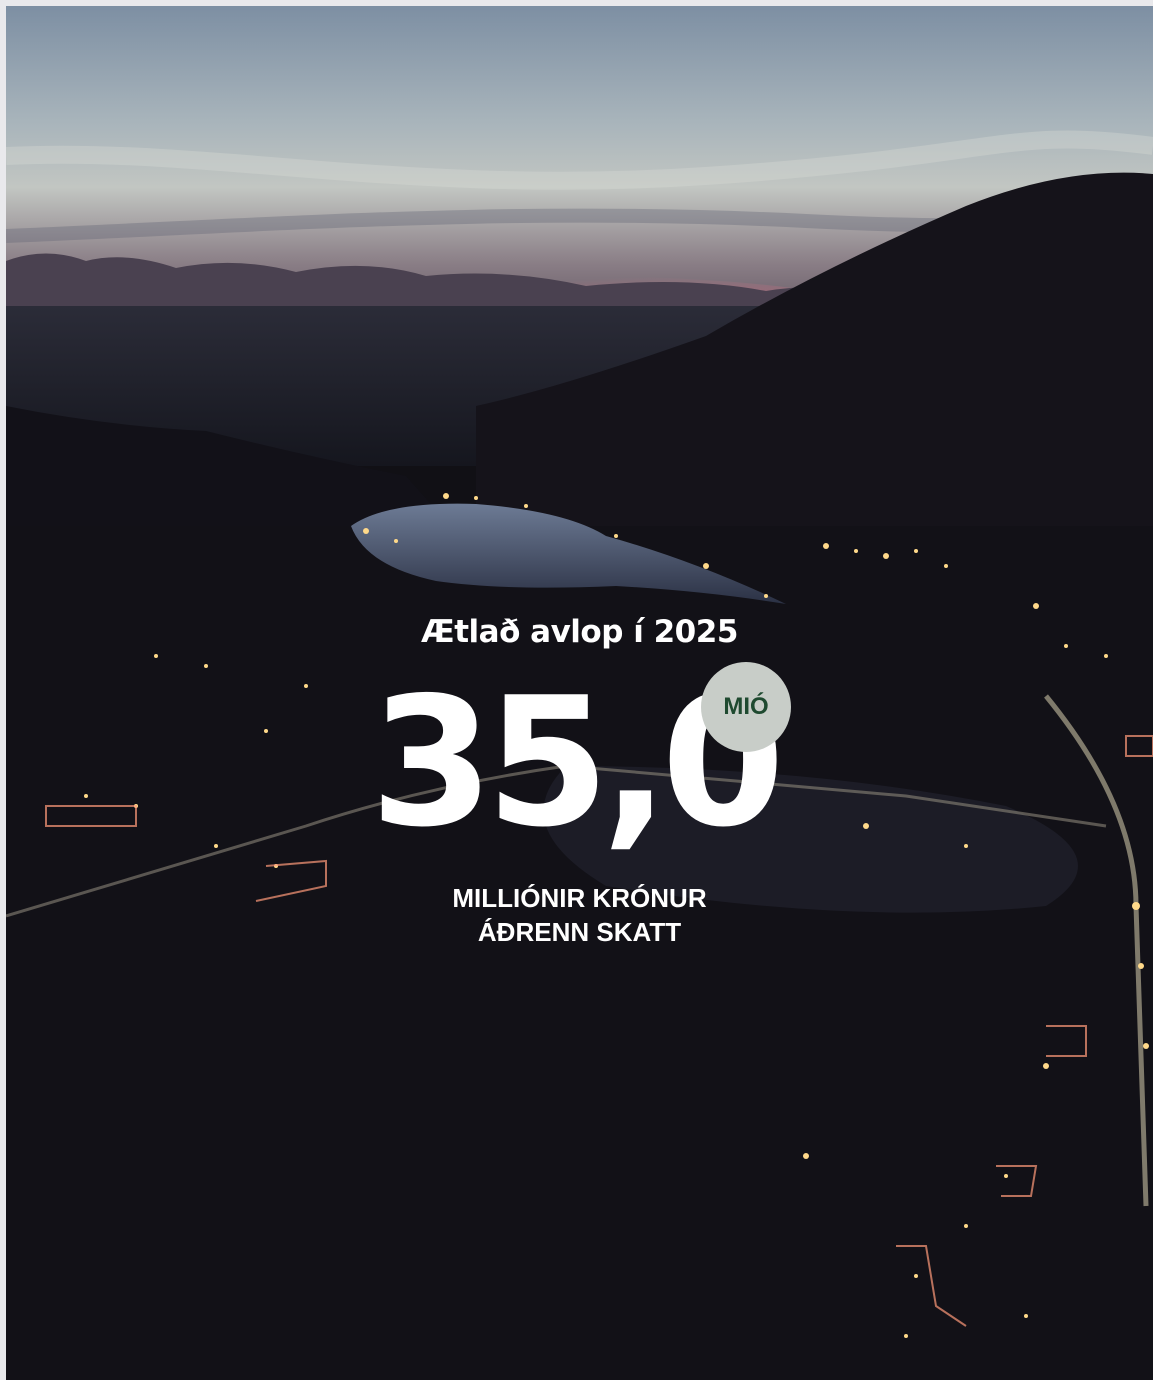  I want to click on unit-badge: MIÓ, so click(746, 707).